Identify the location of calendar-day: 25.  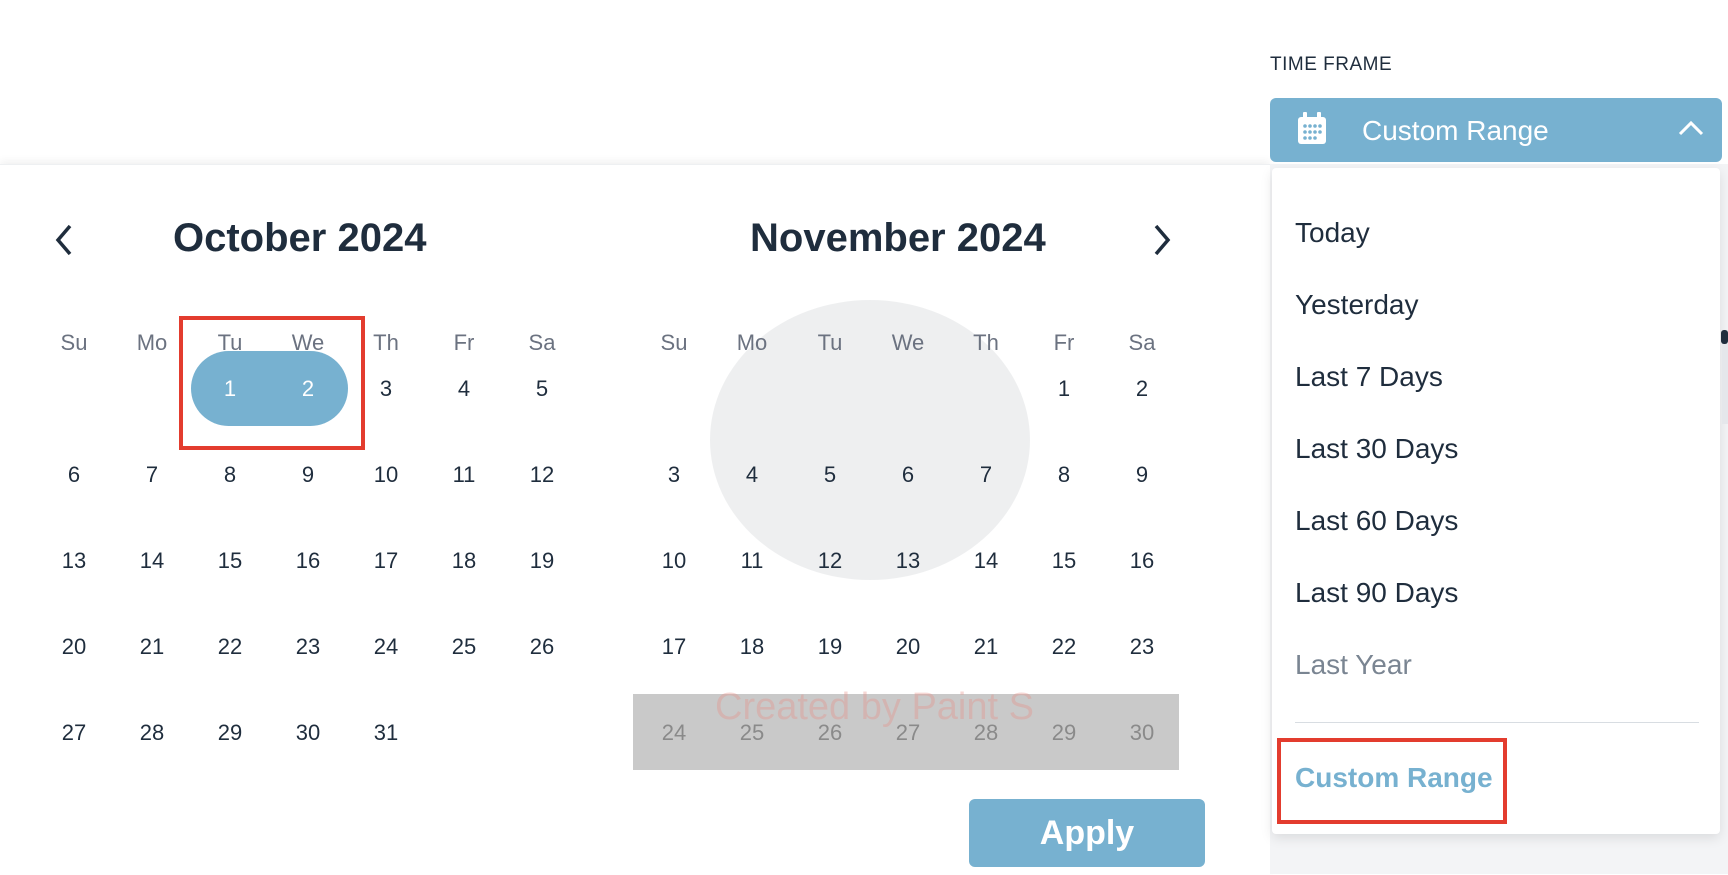
(464, 647).